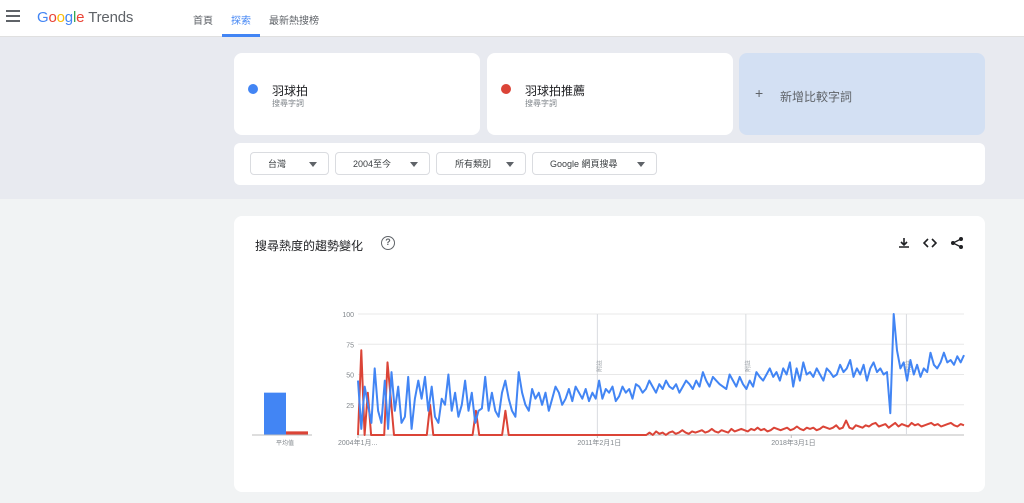 This screenshot has height=503, width=1024. Describe the element at coordinates (289, 163) in the screenshot. I see `filter-region: 台灣` at that location.